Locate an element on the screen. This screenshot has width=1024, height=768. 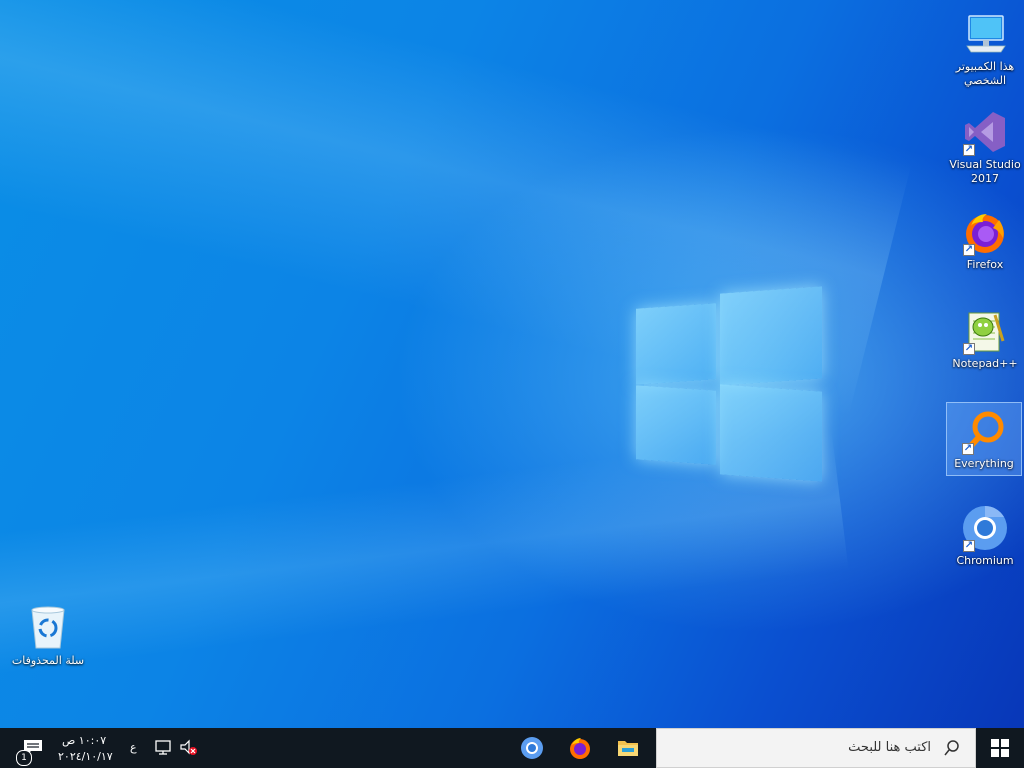
desktop-icon-everything: ↗ Everything is located at coordinates (984, 439).